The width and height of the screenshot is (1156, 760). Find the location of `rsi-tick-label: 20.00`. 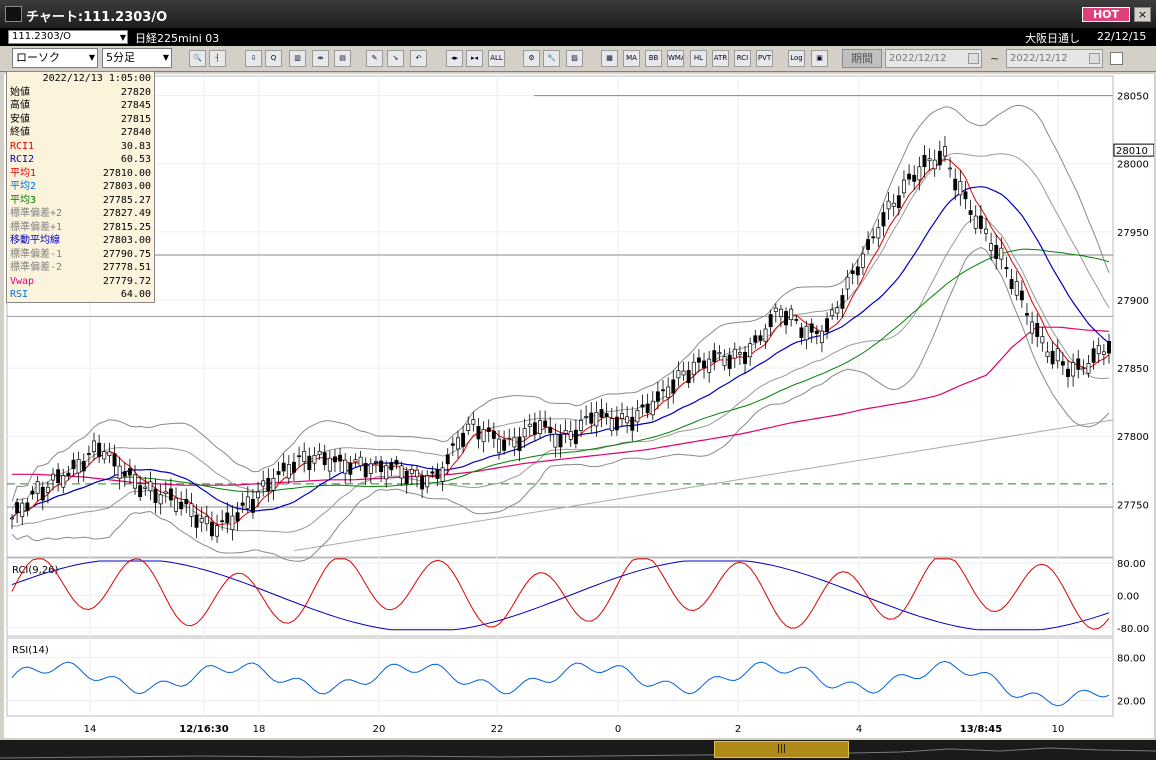

rsi-tick-label: 20.00 is located at coordinates (1131, 702).